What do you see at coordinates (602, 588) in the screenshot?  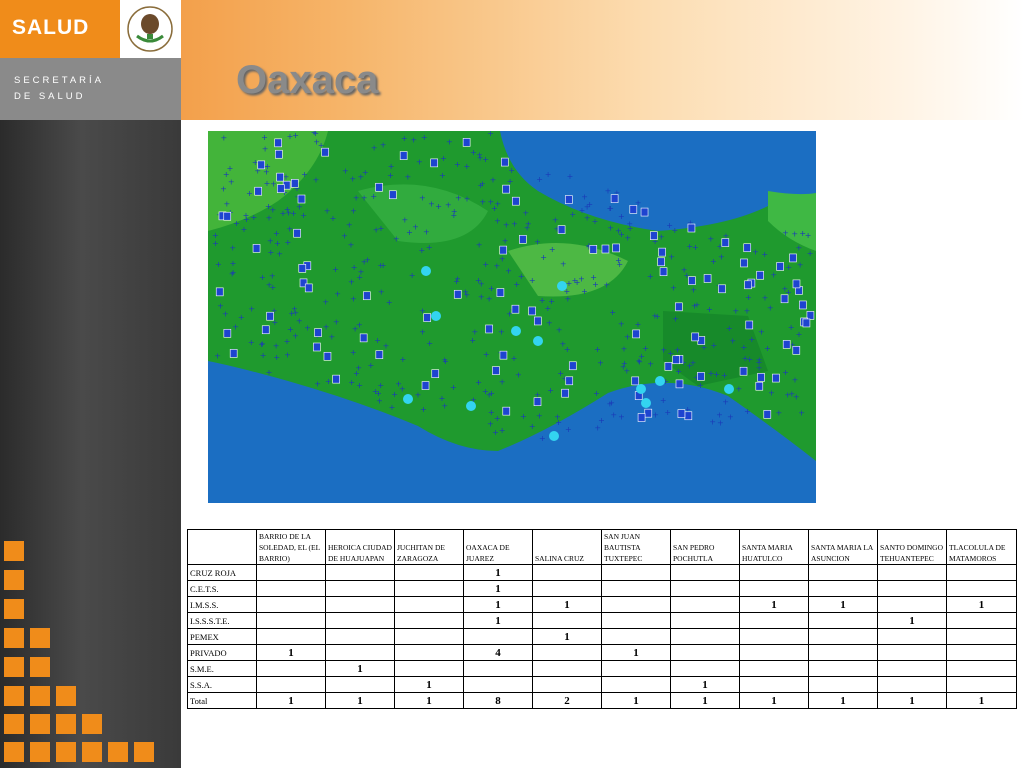 I see `table-row: C.E.T.S. 1` at bounding box center [602, 588].